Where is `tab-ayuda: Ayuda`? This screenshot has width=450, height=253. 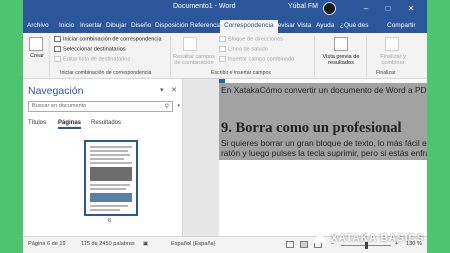 tab-ayuda: Ayuda is located at coordinates (325, 26).